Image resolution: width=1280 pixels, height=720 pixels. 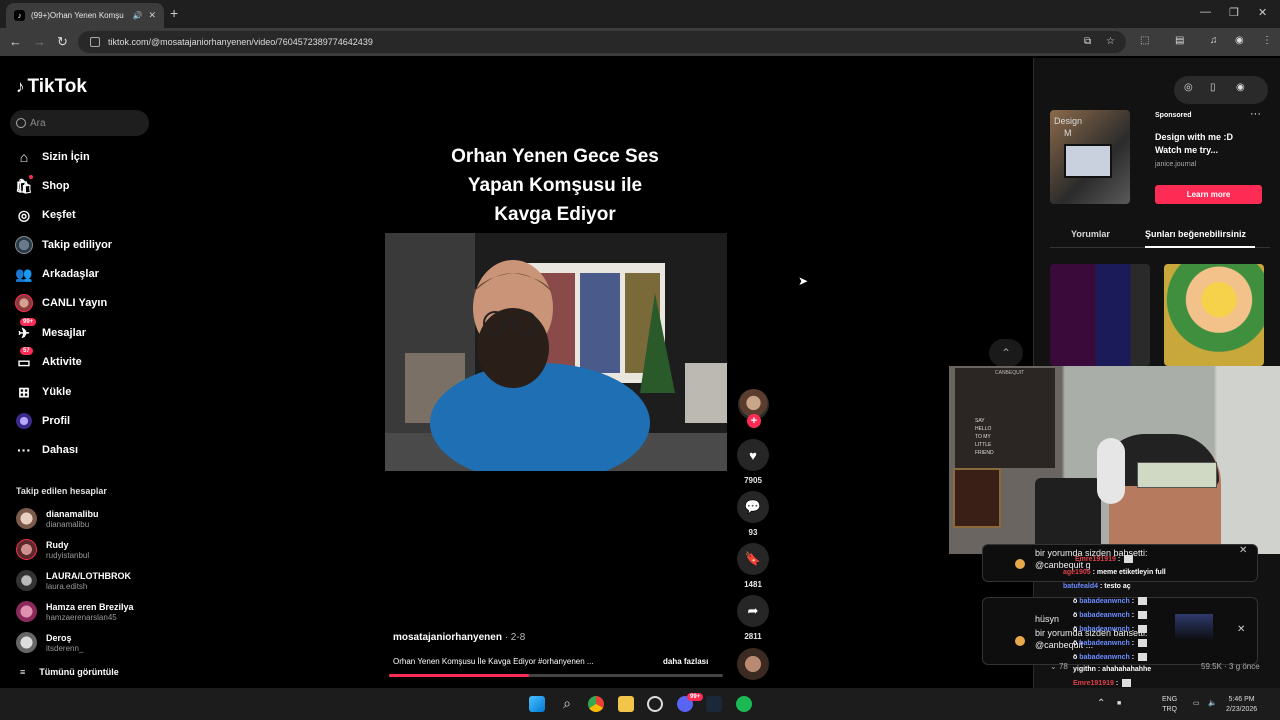 What do you see at coordinates (24, 450) in the screenshot?
I see `more-dots-icon: ···` at bounding box center [24, 450].